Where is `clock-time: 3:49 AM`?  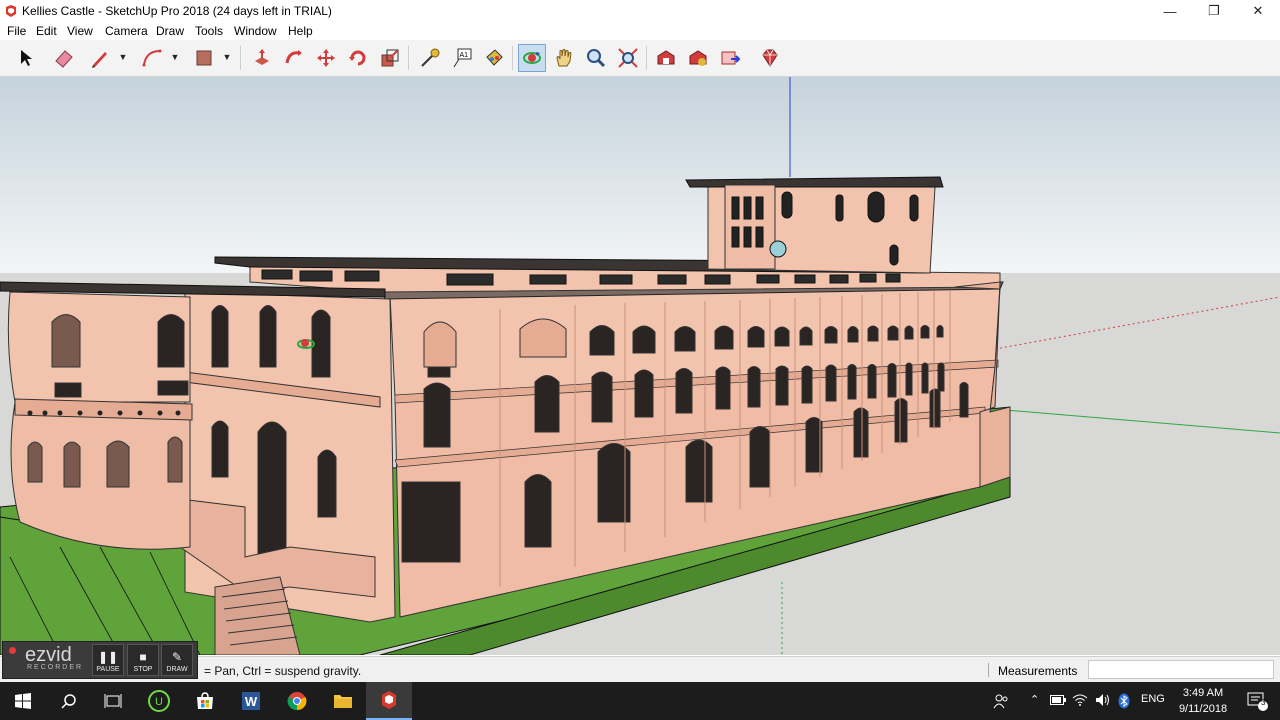
clock-time: 3:49 AM is located at coordinates (1203, 693).